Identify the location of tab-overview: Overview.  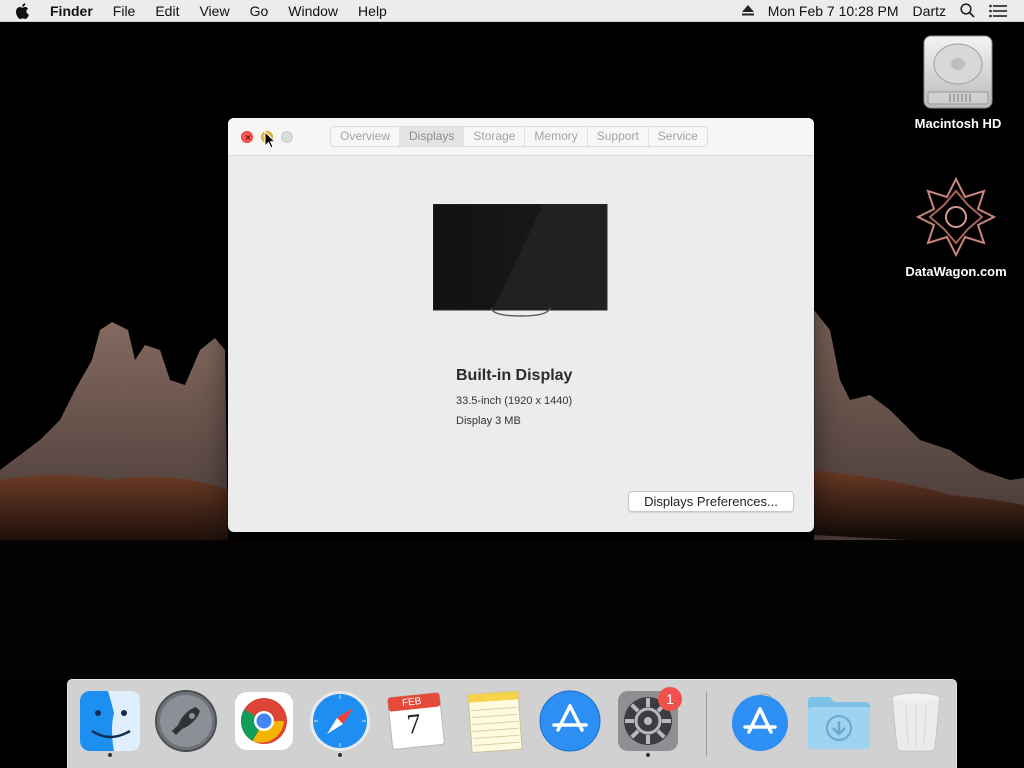
(366, 136).